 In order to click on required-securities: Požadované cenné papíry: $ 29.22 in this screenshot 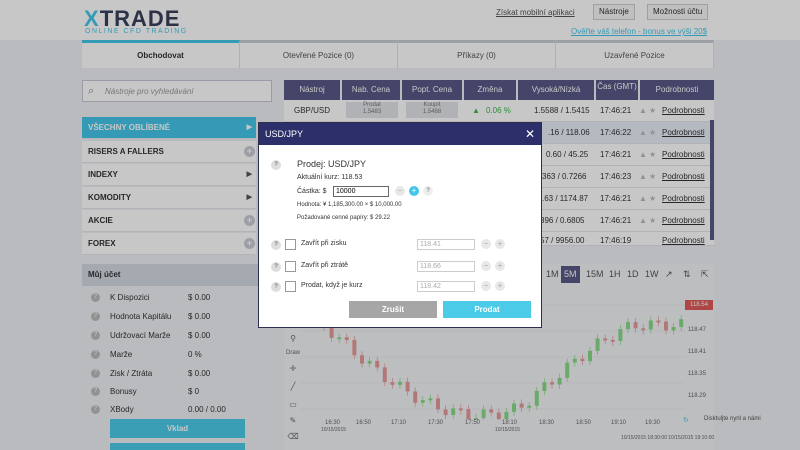, I will do `click(344, 218)`.